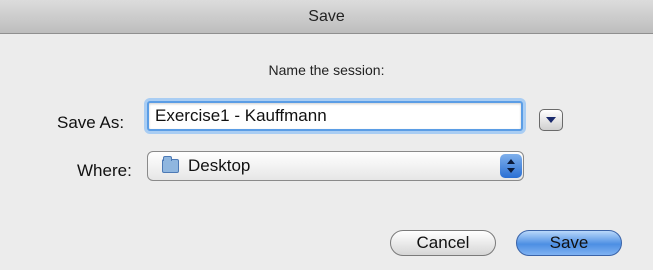 The image size is (653, 270). What do you see at coordinates (104, 170) in the screenshot?
I see `where-label: Where:` at bounding box center [104, 170].